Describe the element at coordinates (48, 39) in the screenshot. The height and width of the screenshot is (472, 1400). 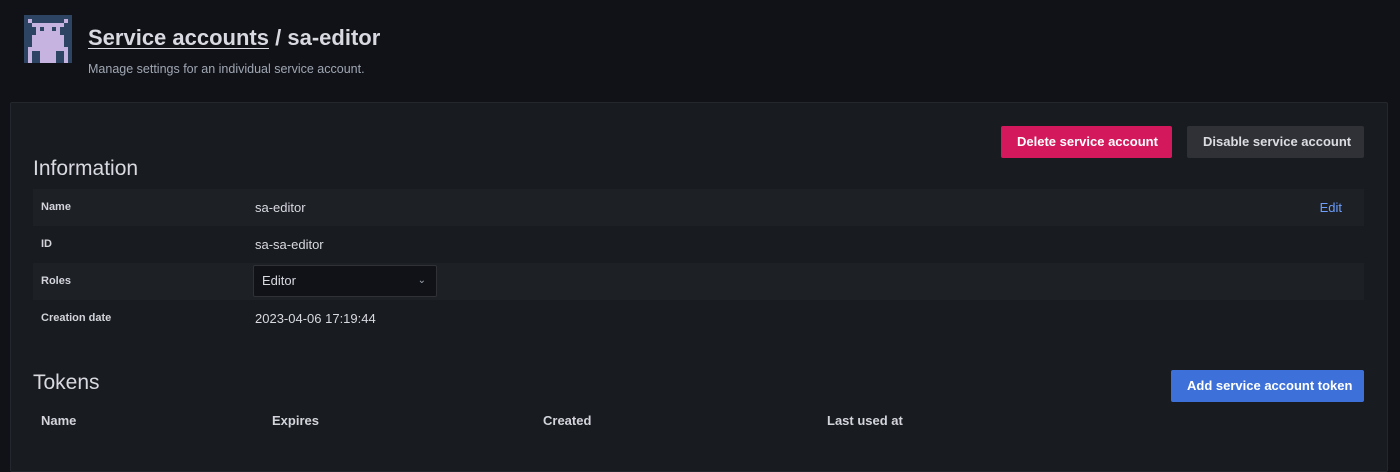
I see `robot-avatar-icon` at that location.